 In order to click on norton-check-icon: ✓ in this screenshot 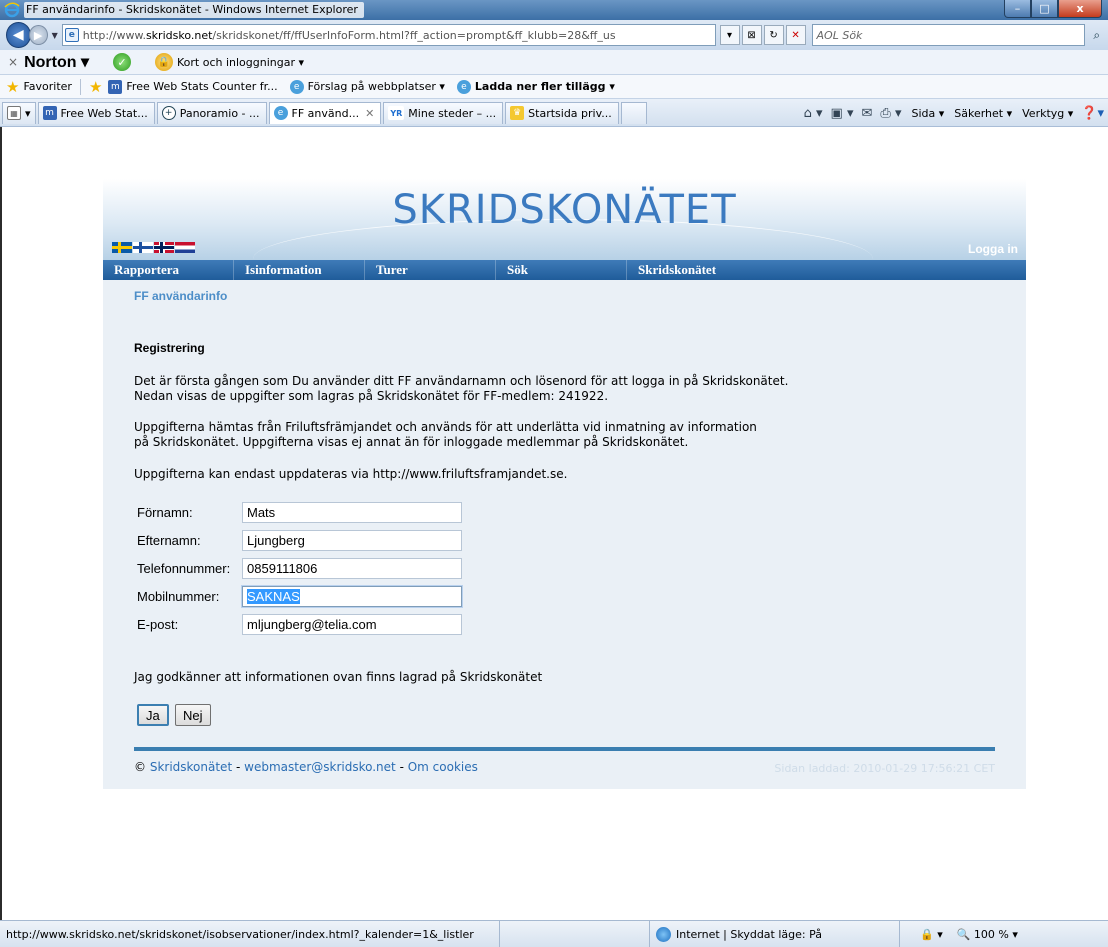, I will do `click(121, 62)`.